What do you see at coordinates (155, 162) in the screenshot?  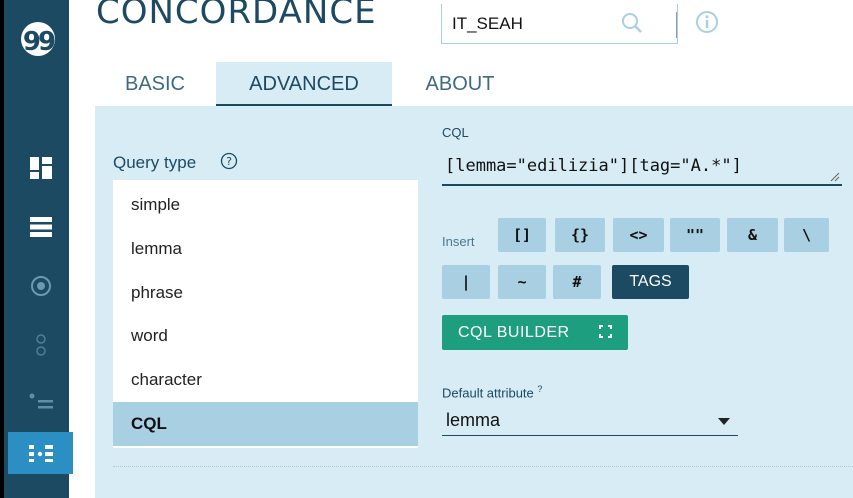 I see `query-type-label: Query type` at bounding box center [155, 162].